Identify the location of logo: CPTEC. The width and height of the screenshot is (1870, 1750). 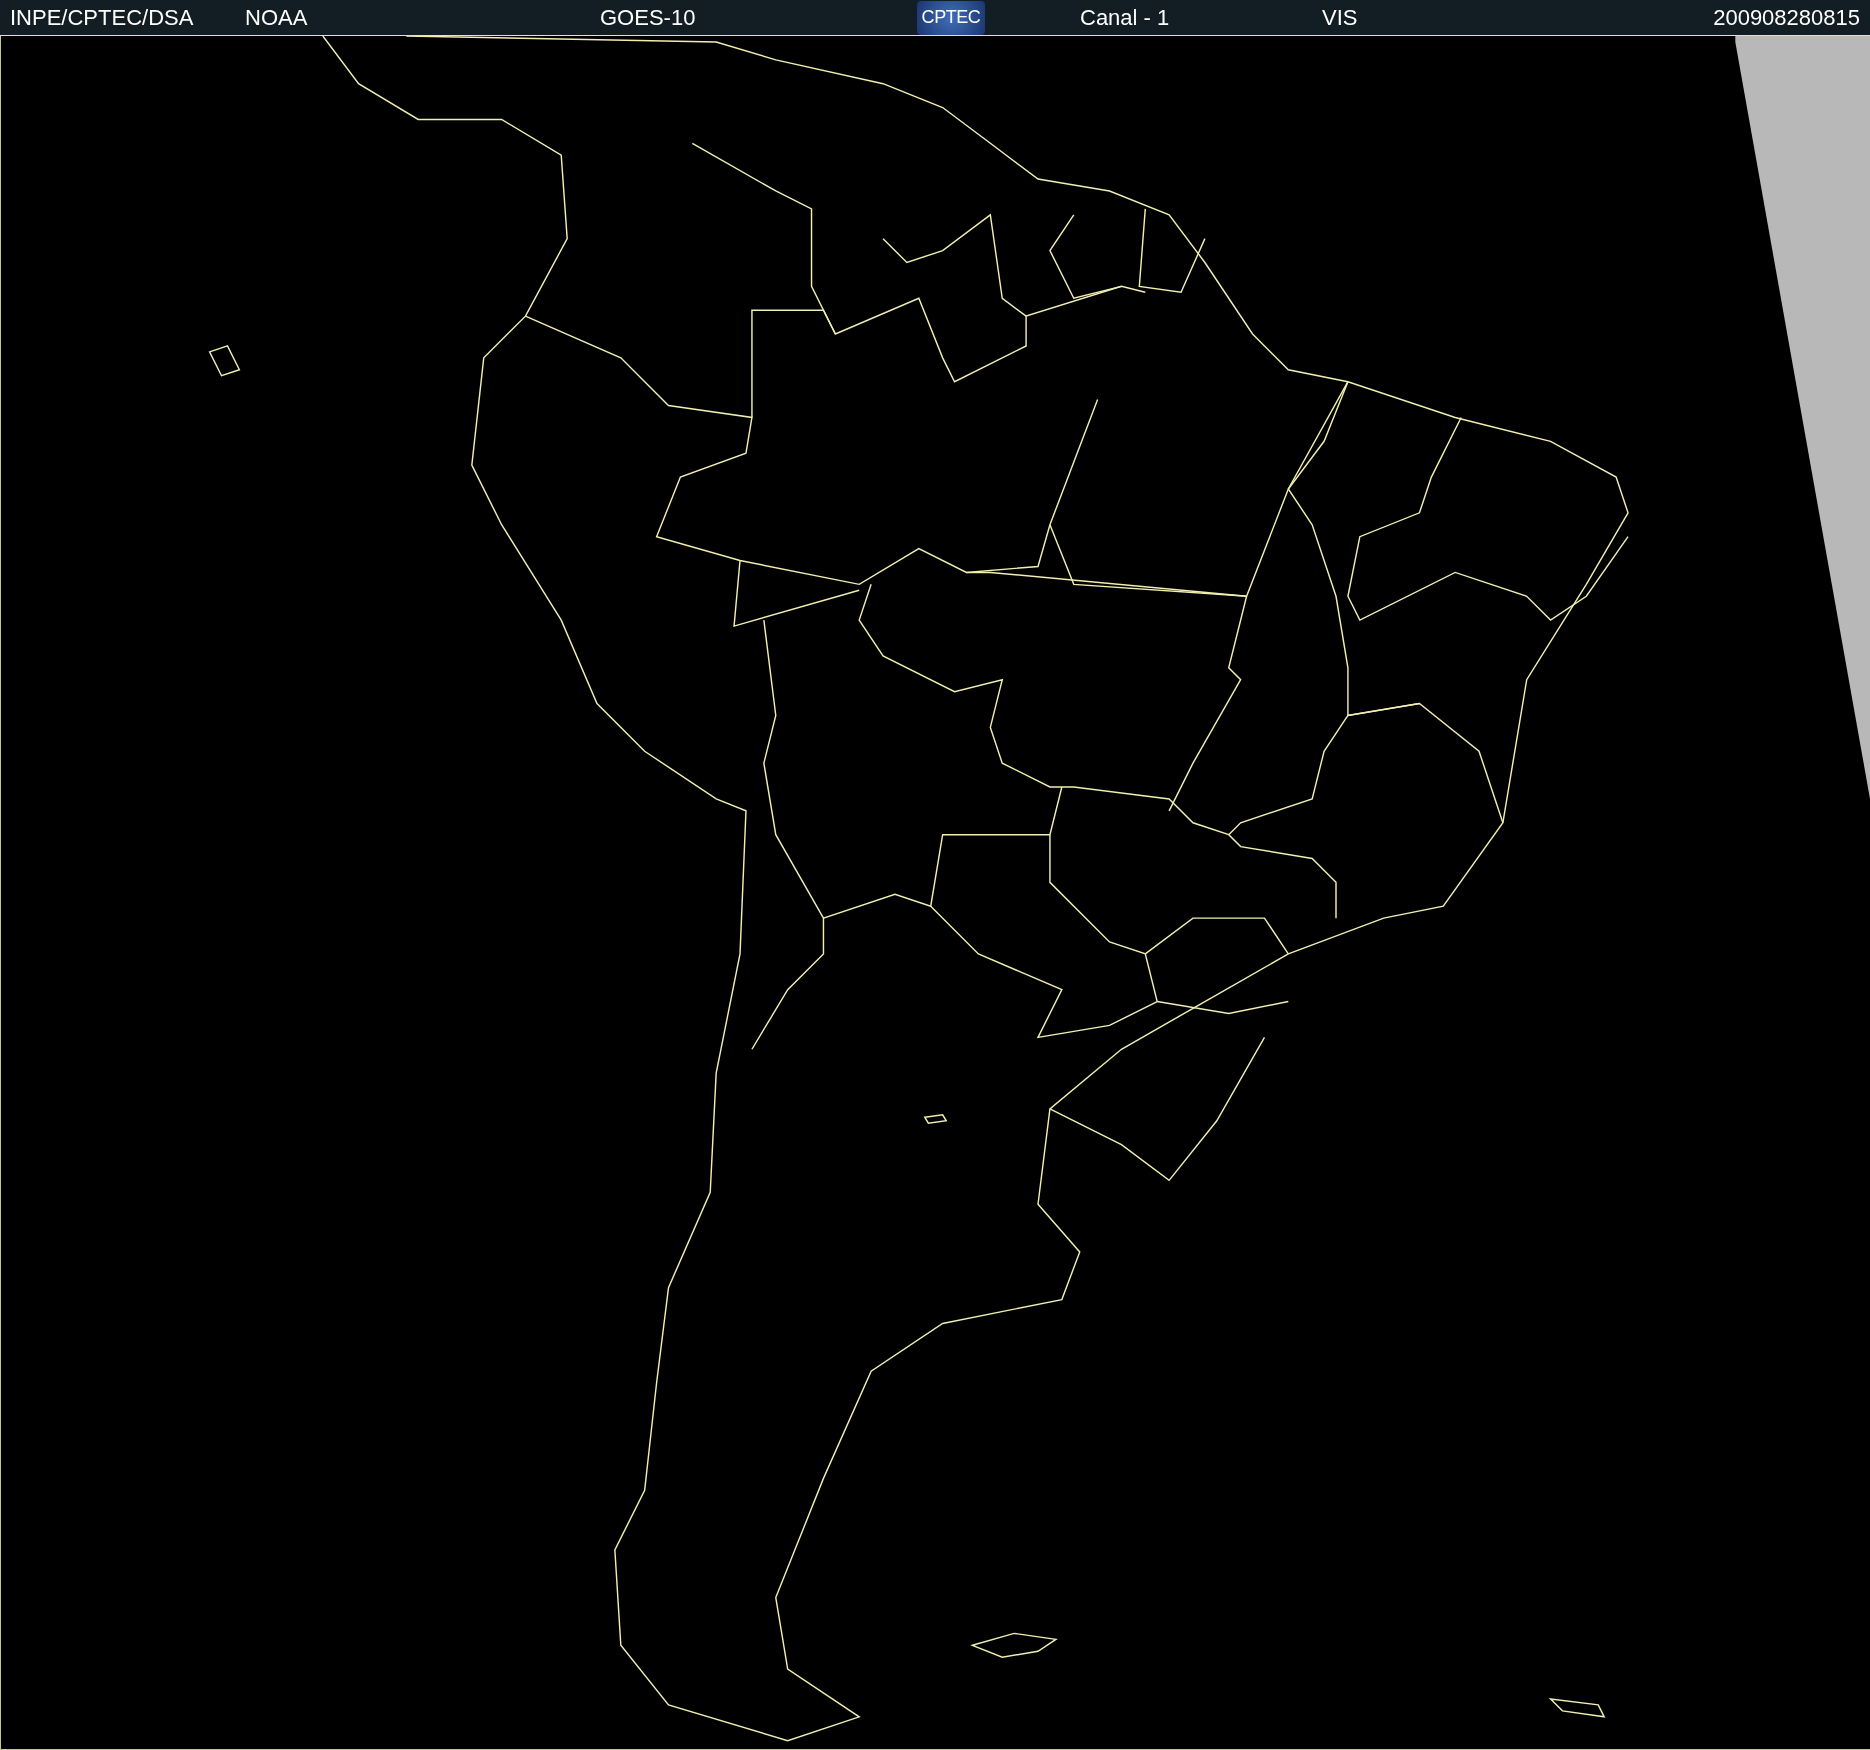
(951, 17).